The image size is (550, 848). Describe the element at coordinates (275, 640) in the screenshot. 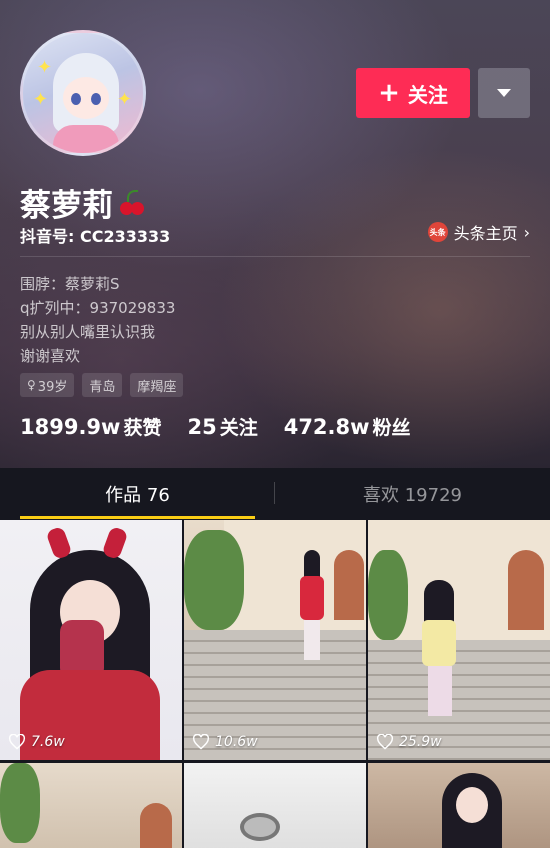

I see `video-thumbnail: 10.6w` at that location.